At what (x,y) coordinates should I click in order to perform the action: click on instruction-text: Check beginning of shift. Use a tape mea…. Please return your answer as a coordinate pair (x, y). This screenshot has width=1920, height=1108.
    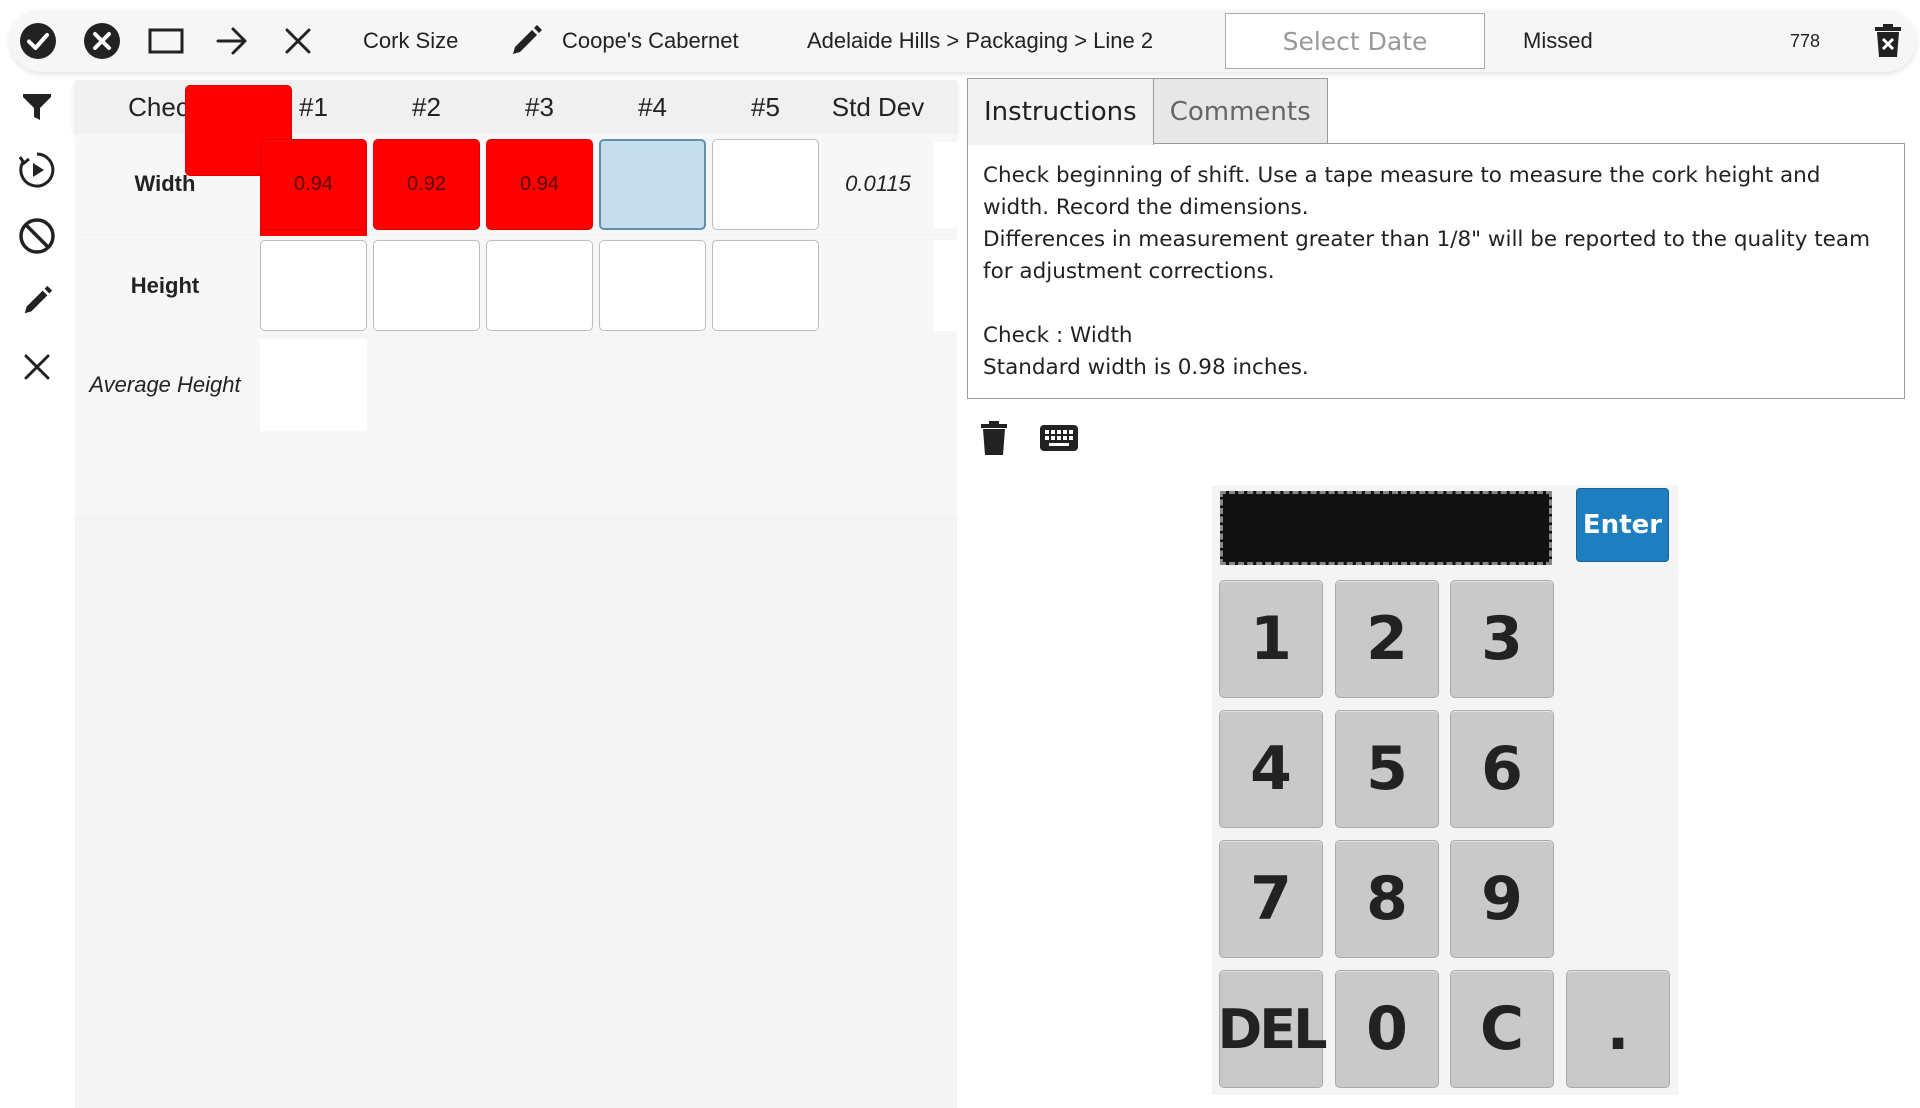
    Looking at the image, I should click on (1405, 191).